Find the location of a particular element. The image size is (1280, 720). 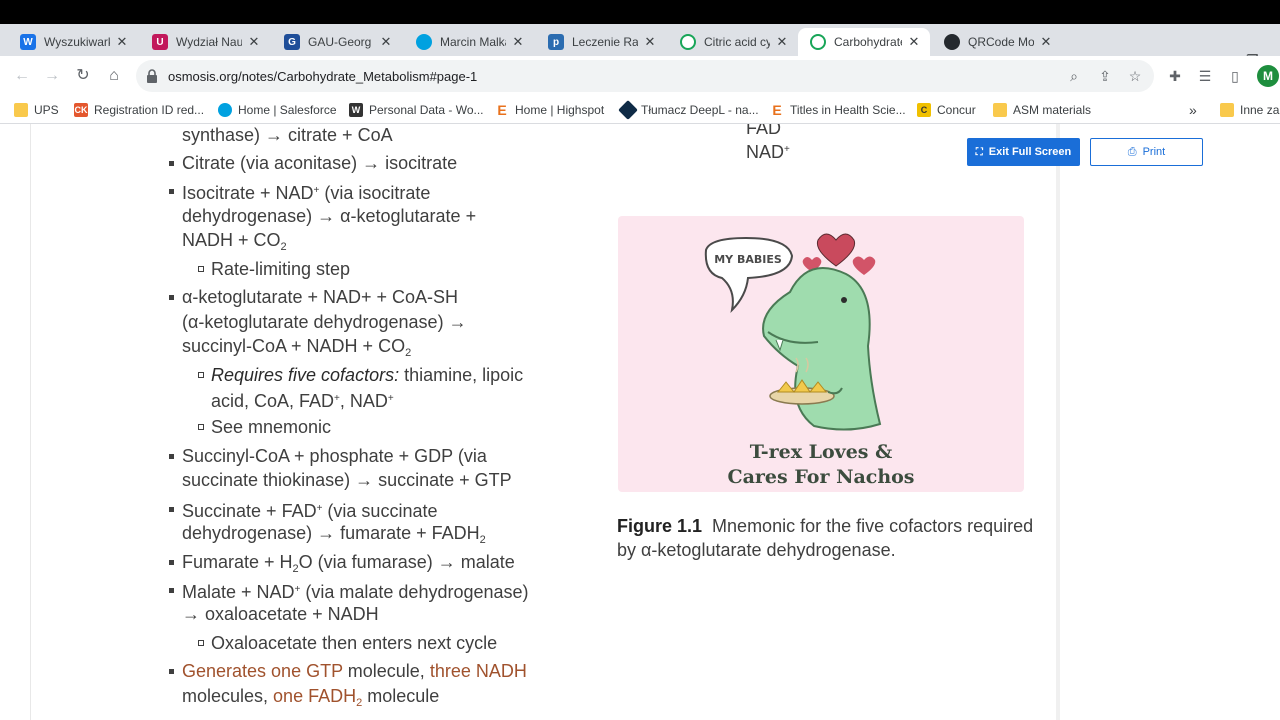

wyszukiwarka-favicon-icon: W is located at coordinates (28, 42).